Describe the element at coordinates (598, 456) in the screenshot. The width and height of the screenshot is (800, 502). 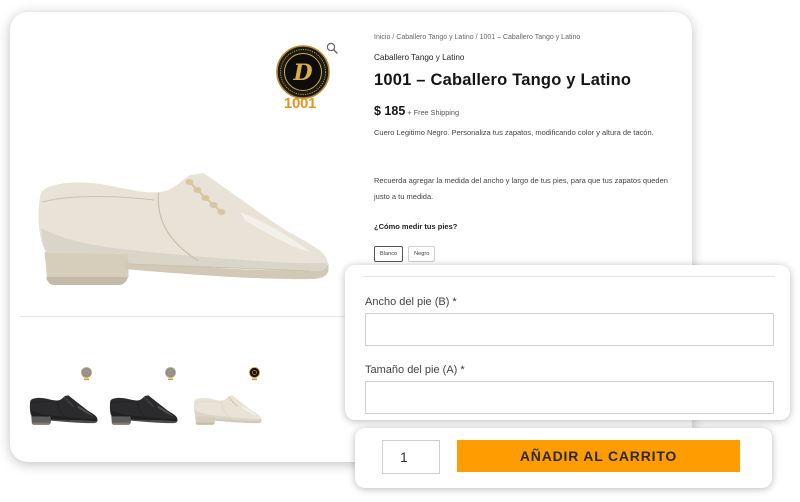
I see `add-to-cart-button: AÑADIR AL CARRITO` at that location.